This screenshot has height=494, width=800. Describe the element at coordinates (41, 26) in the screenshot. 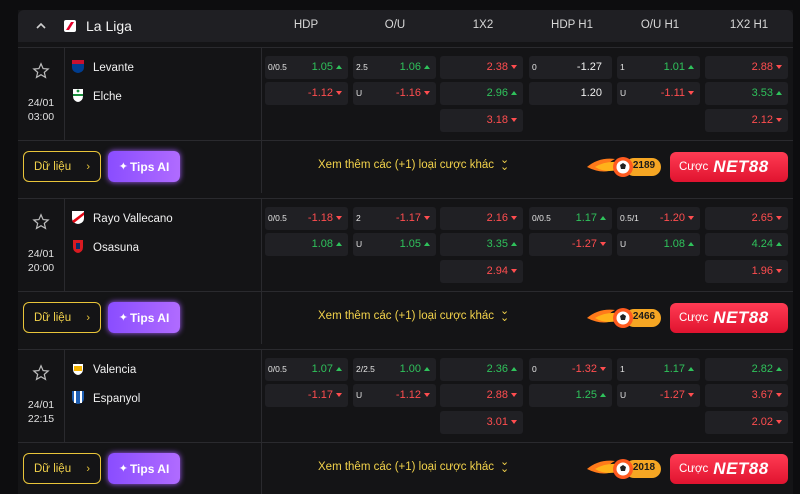

I see `chevron-up-icon` at that location.